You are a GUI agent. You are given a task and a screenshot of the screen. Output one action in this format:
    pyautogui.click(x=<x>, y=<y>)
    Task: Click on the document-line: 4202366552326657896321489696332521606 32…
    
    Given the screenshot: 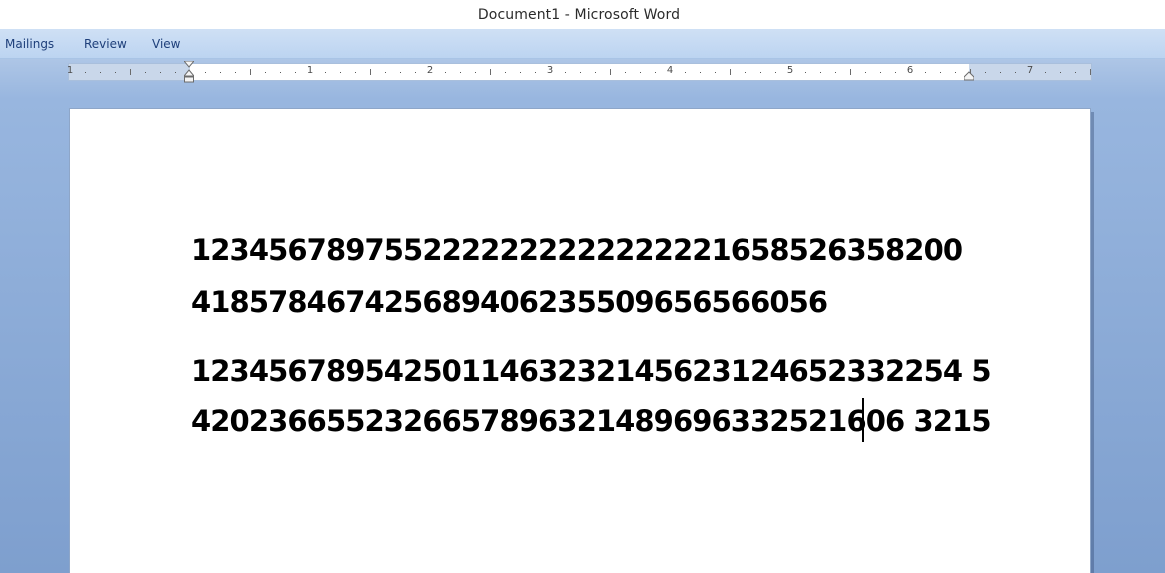 What is the action you would take?
    pyautogui.click(x=591, y=421)
    